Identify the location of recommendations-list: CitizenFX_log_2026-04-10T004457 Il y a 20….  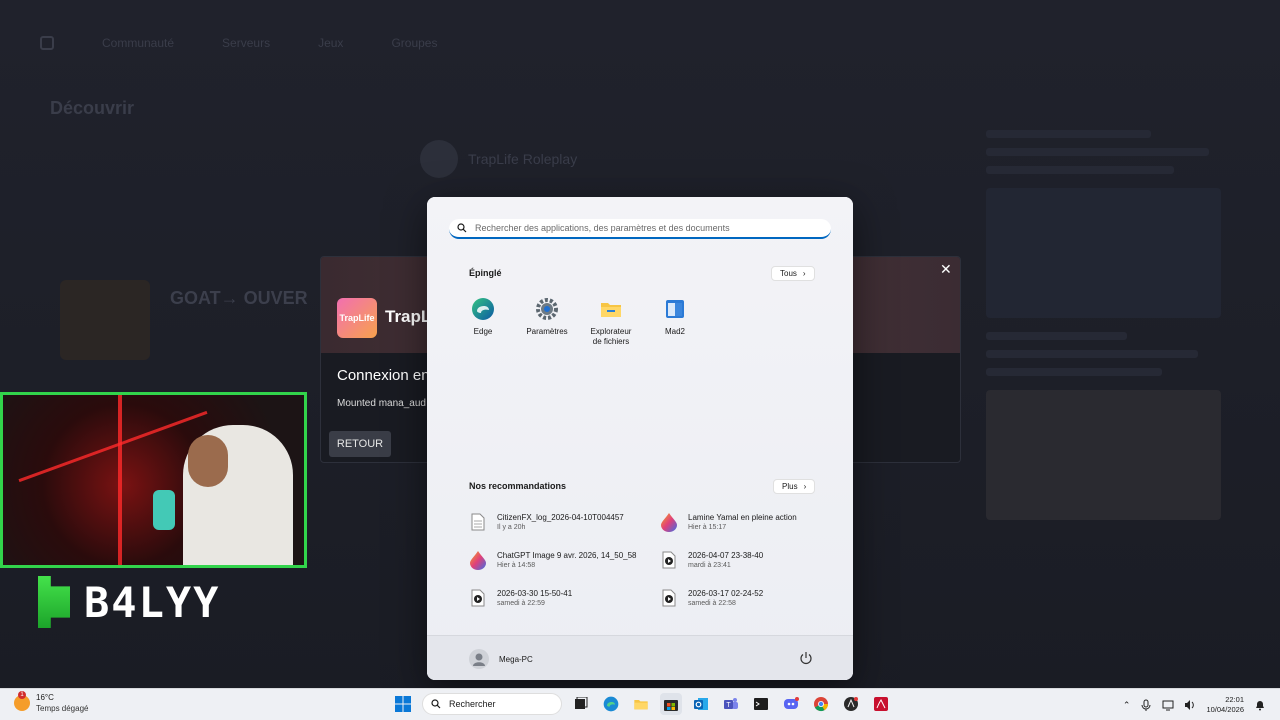
(660, 560).